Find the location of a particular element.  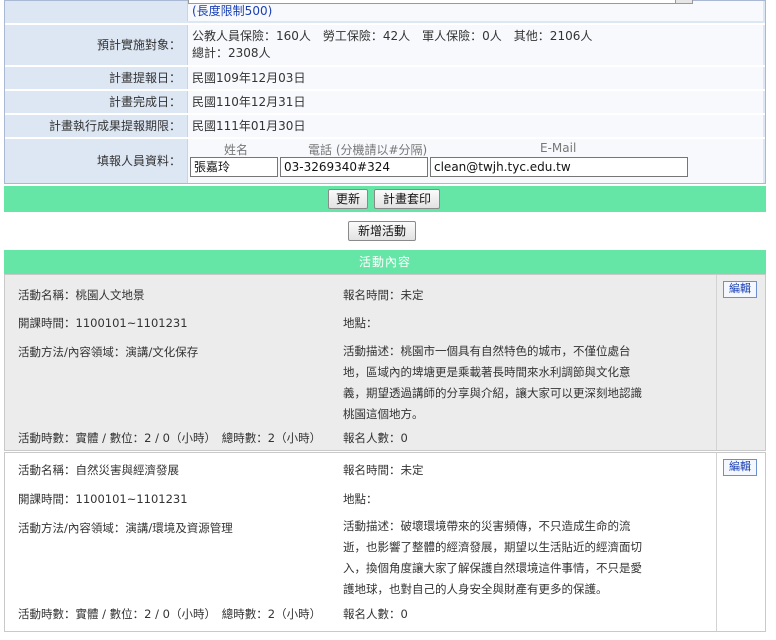

name-input: 張嘉玲 is located at coordinates (234, 167).